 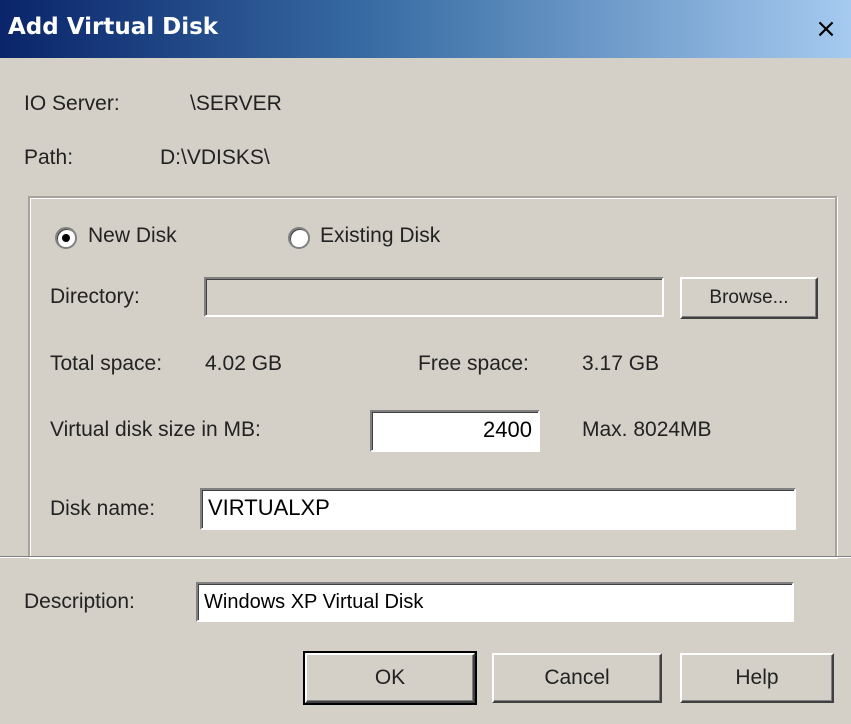 I want to click on directory-label: Directory:, so click(x=95, y=296).